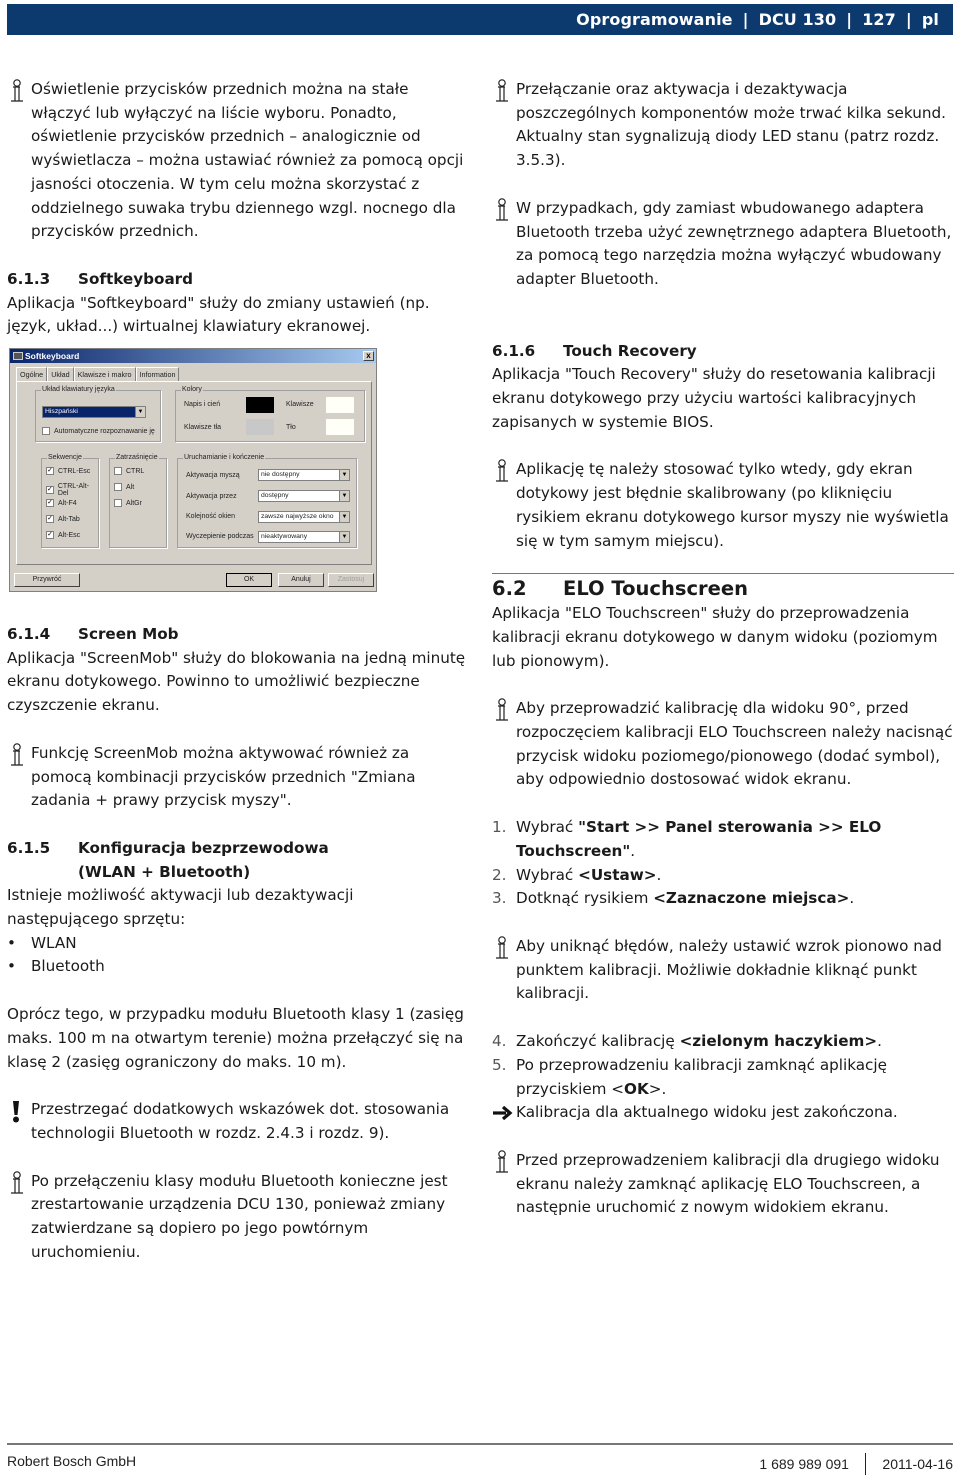  Describe the element at coordinates (249, 580) in the screenshot. I see `ok-button: OK` at that location.